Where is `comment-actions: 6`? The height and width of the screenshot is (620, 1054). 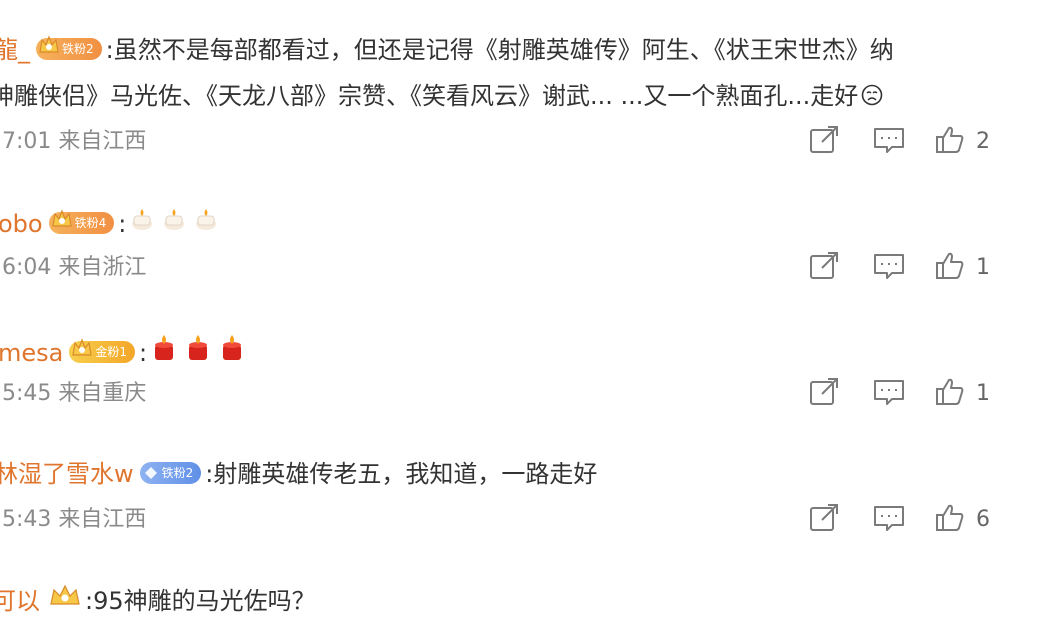 comment-actions: 6 is located at coordinates (927, 522).